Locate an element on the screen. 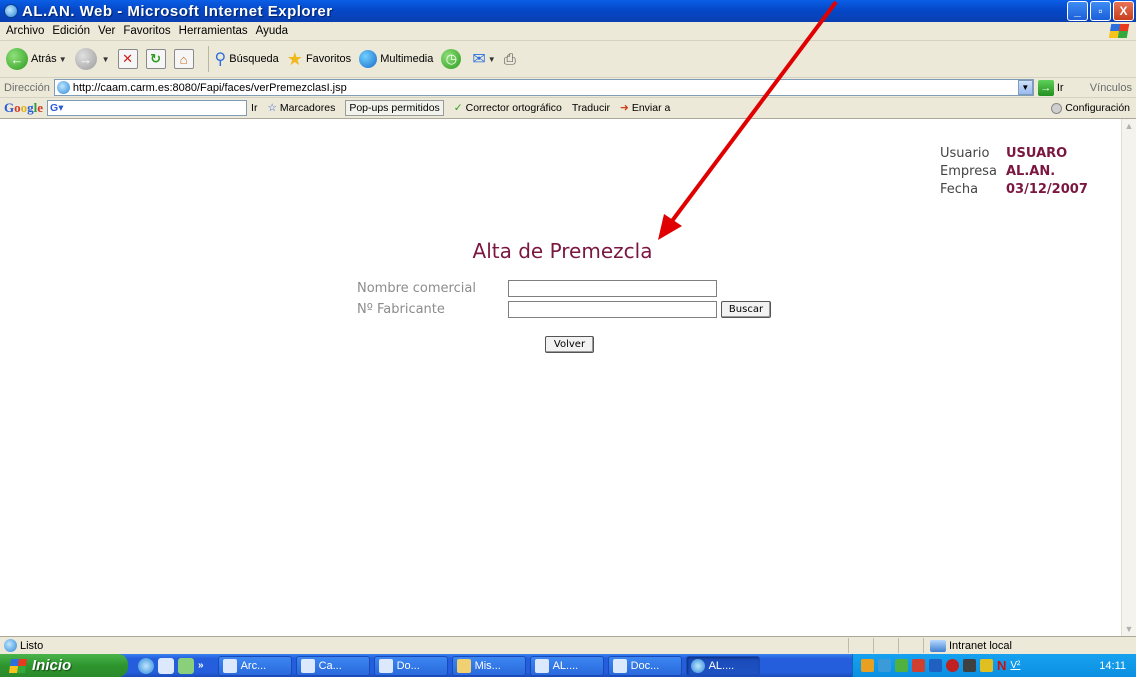  back-button: ← Atrás ▼ is located at coordinates (36, 59).